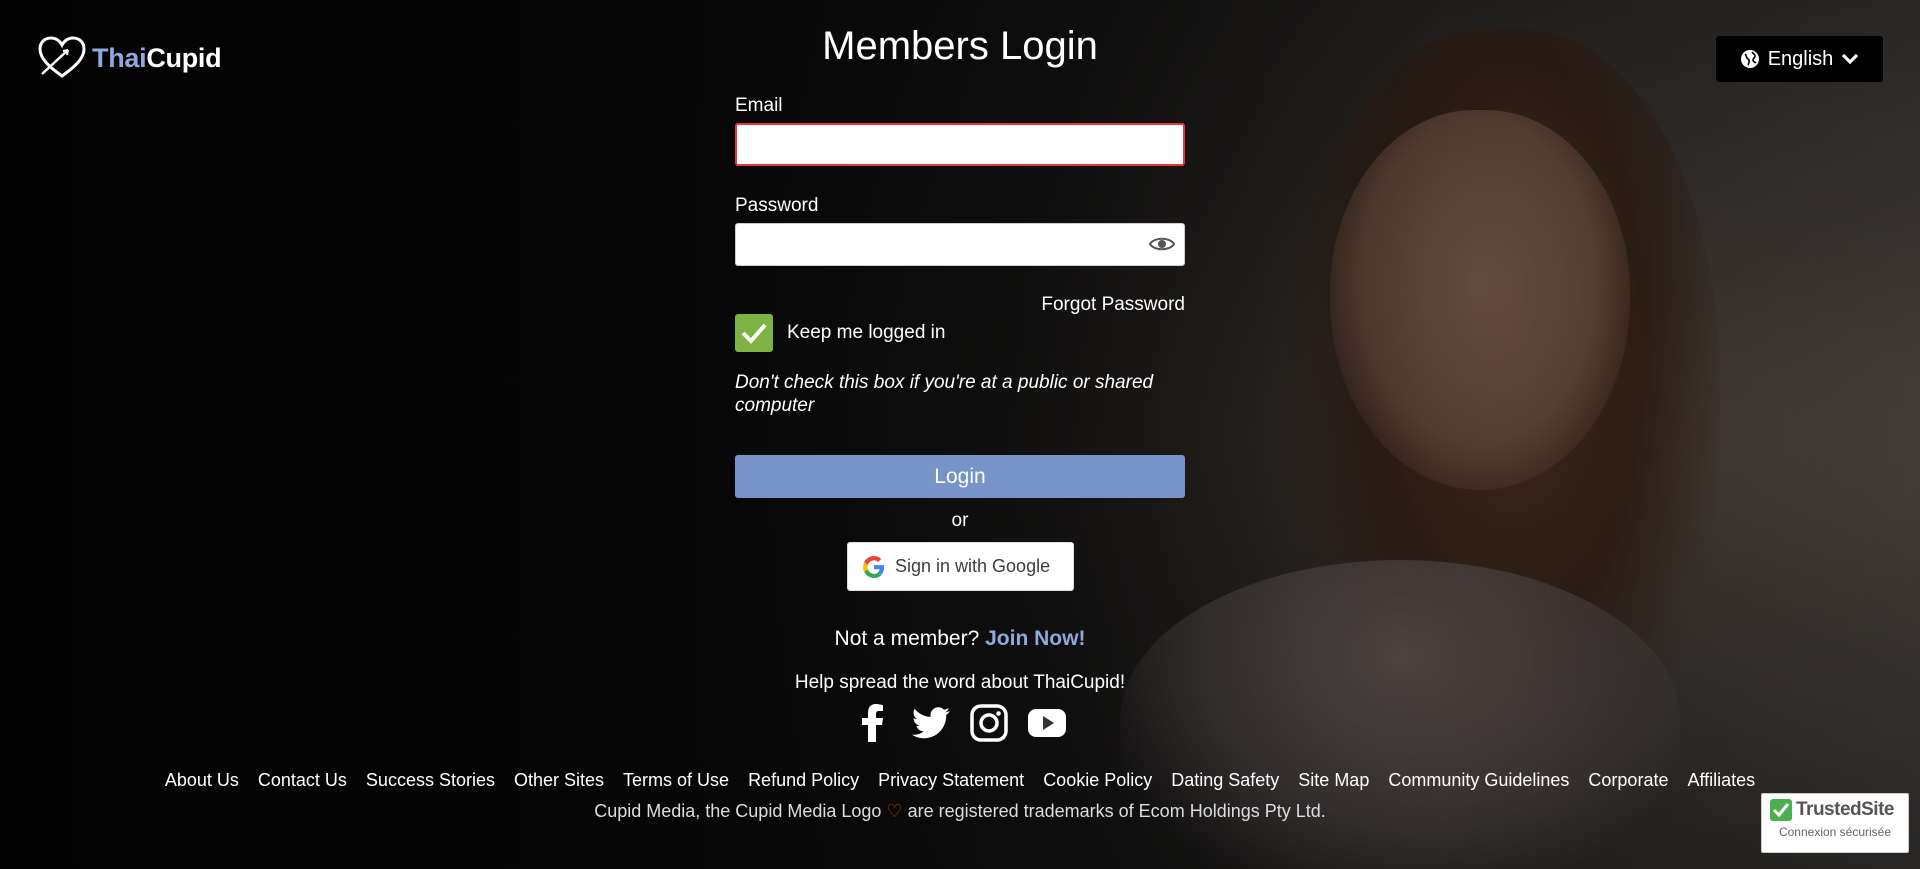 The width and height of the screenshot is (1920, 869). Describe the element at coordinates (873, 723) in the screenshot. I see `facebook-icon` at that location.